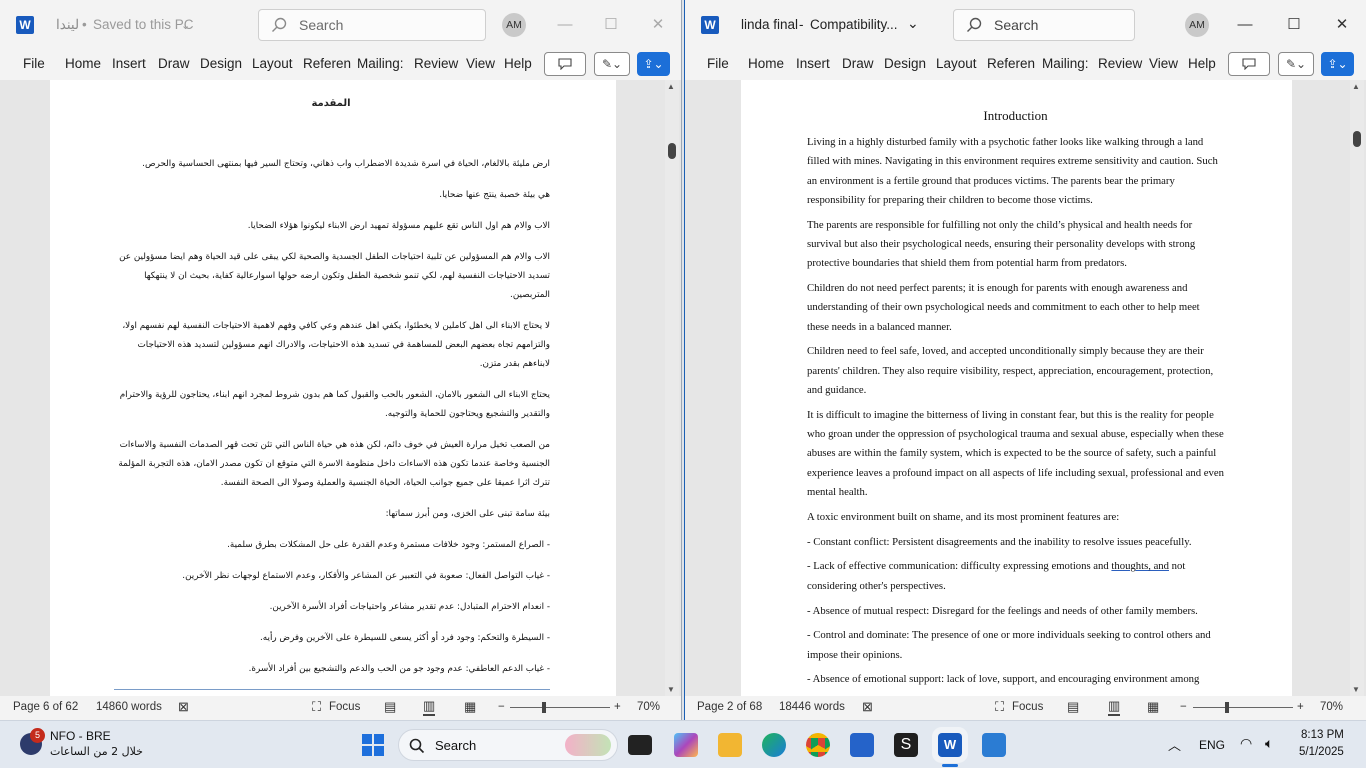  Describe the element at coordinates (67, 25) in the screenshot. I see `doc-title: ليندا` at that location.